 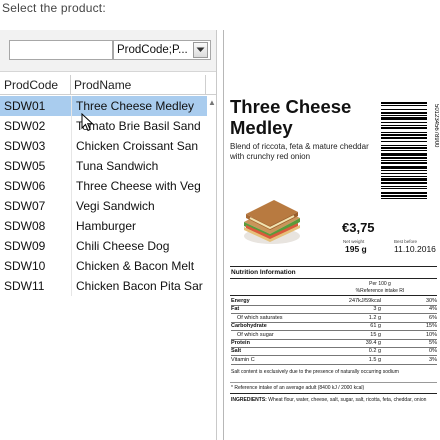 I want to click on nutrition-v1: 0.2 g, so click(x=374, y=351).